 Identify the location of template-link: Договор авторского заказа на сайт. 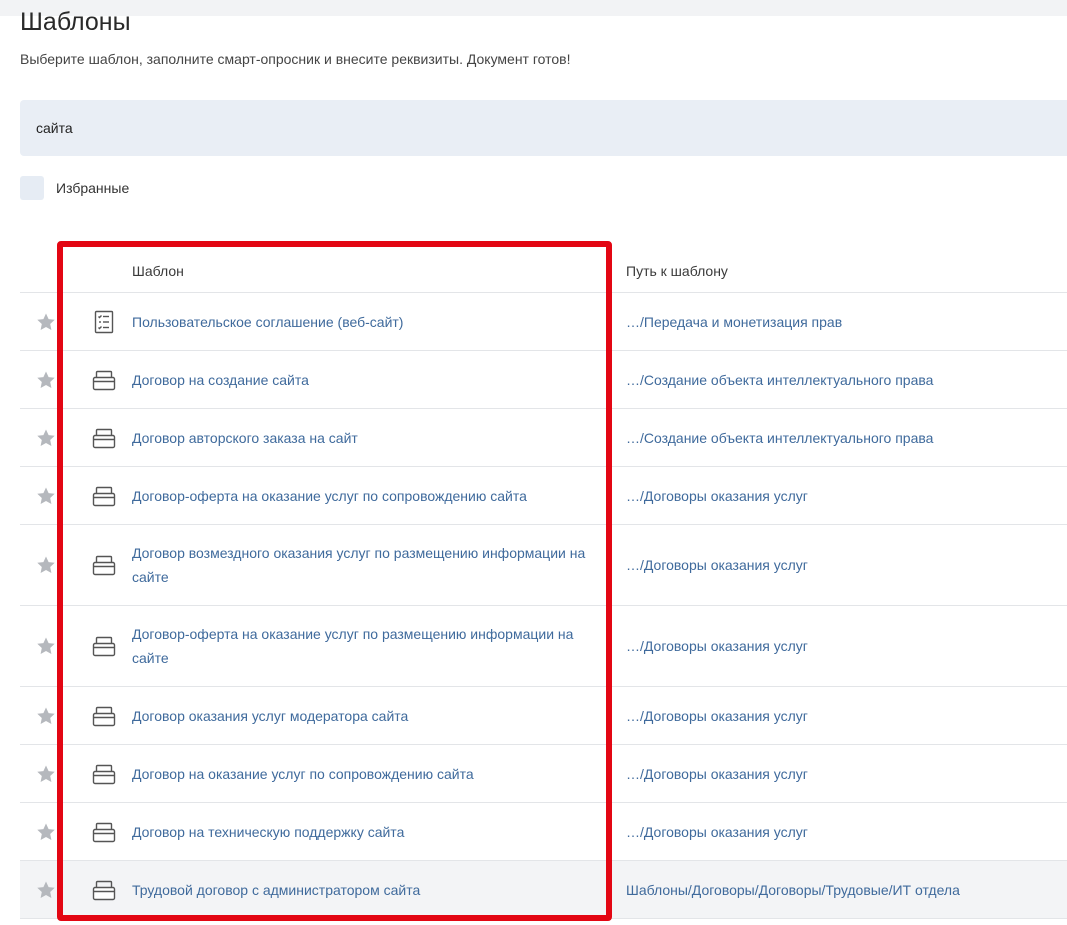
(367, 438).